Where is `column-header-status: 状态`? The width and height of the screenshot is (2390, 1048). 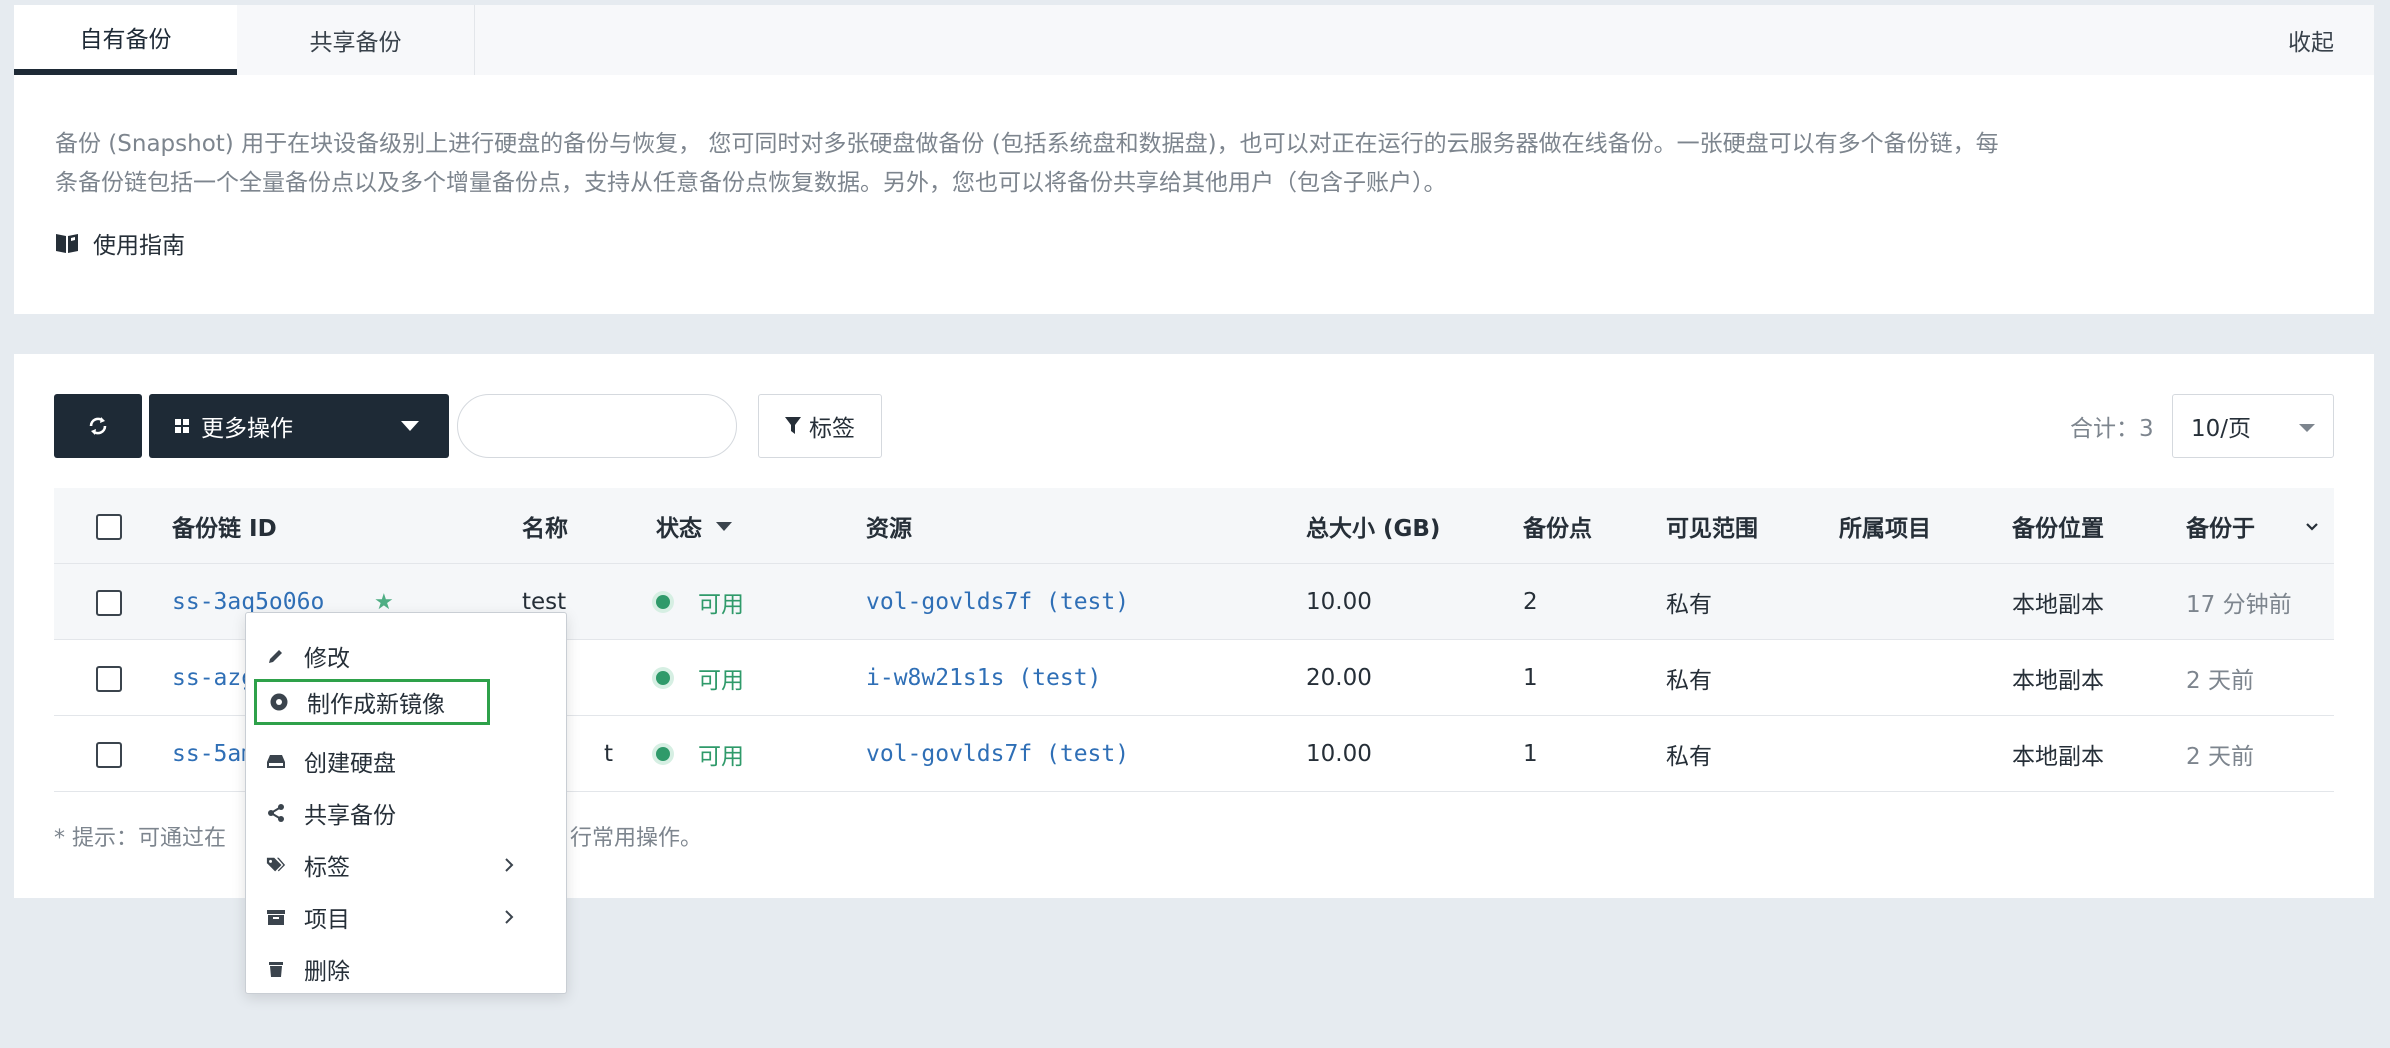 column-header-status: 状态 is located at coordinates (694, 526).